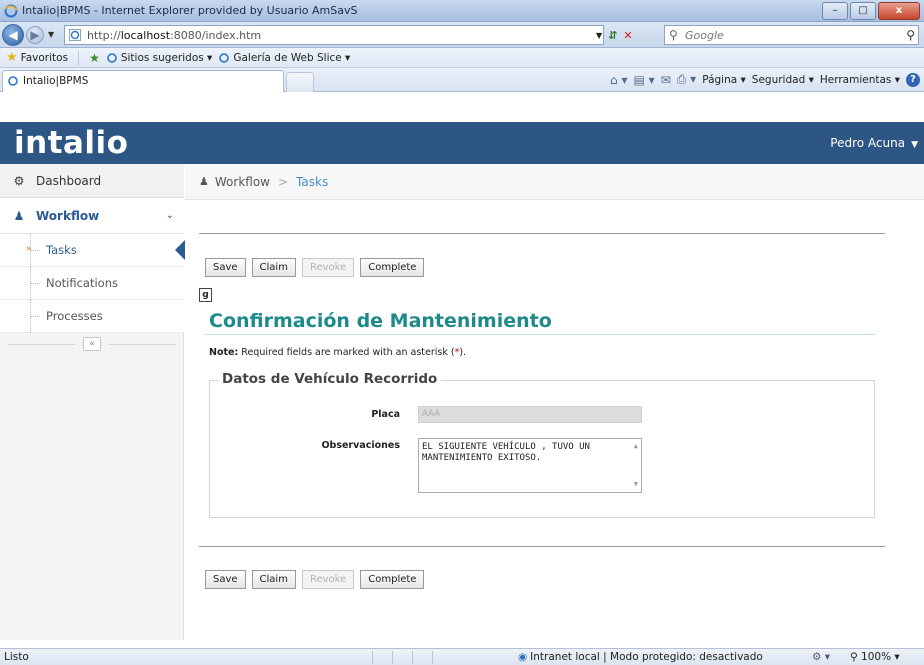 This screenshot has width=924, height=665. Describe the element at coordinates (913, 79) in the screenshot. I see `help-icon: ?` at that location.